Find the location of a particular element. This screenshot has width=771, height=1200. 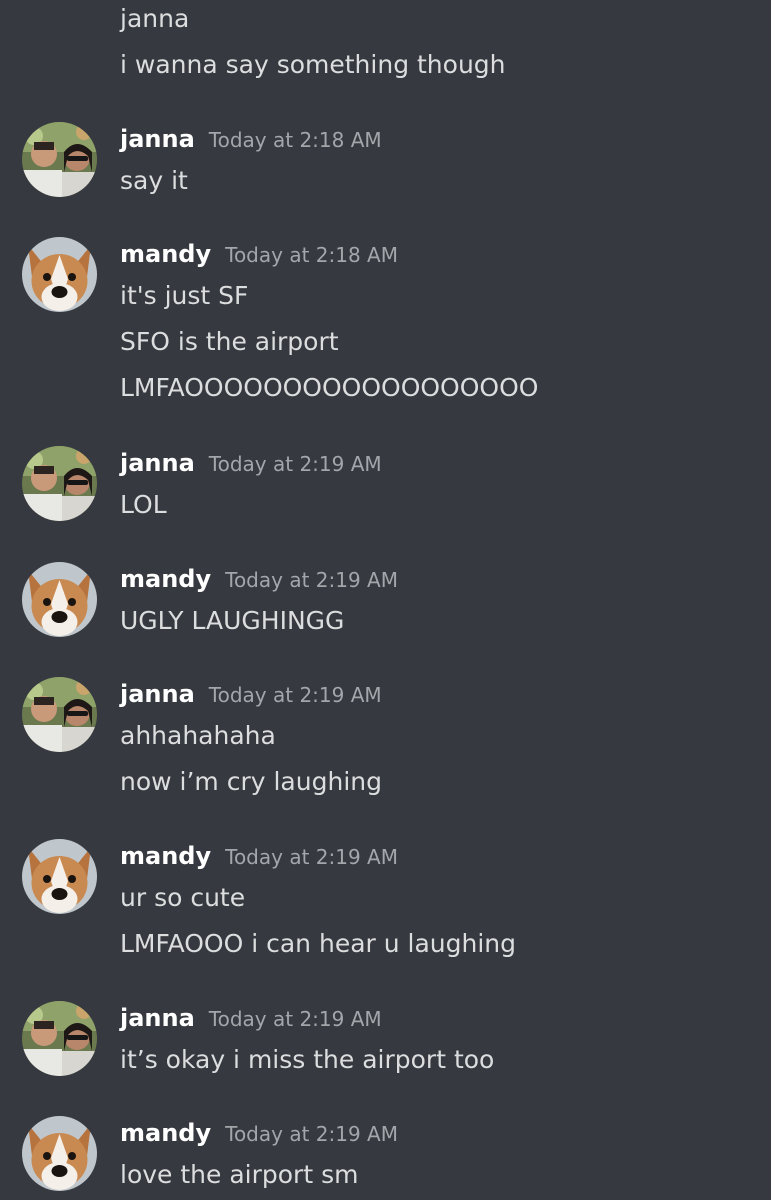

message-header: janna Today at 2:18 AM is located at coordinates (251, 139).